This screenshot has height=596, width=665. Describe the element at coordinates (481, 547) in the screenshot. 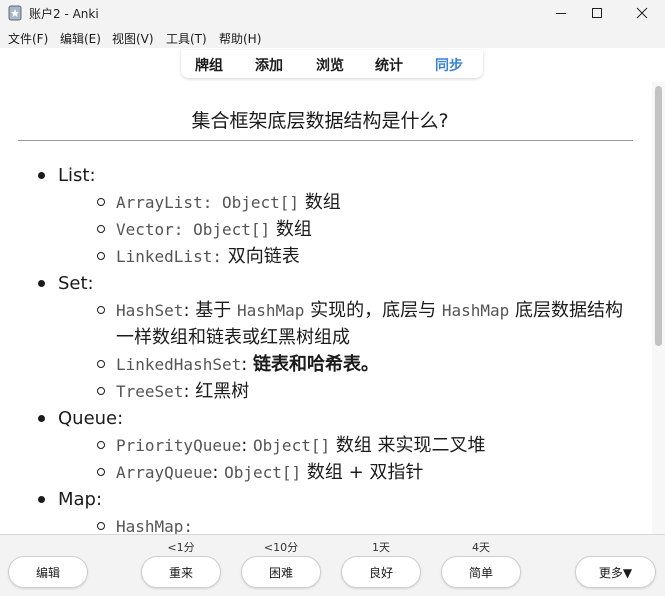

I see `easy-interval: 4天` at that location.